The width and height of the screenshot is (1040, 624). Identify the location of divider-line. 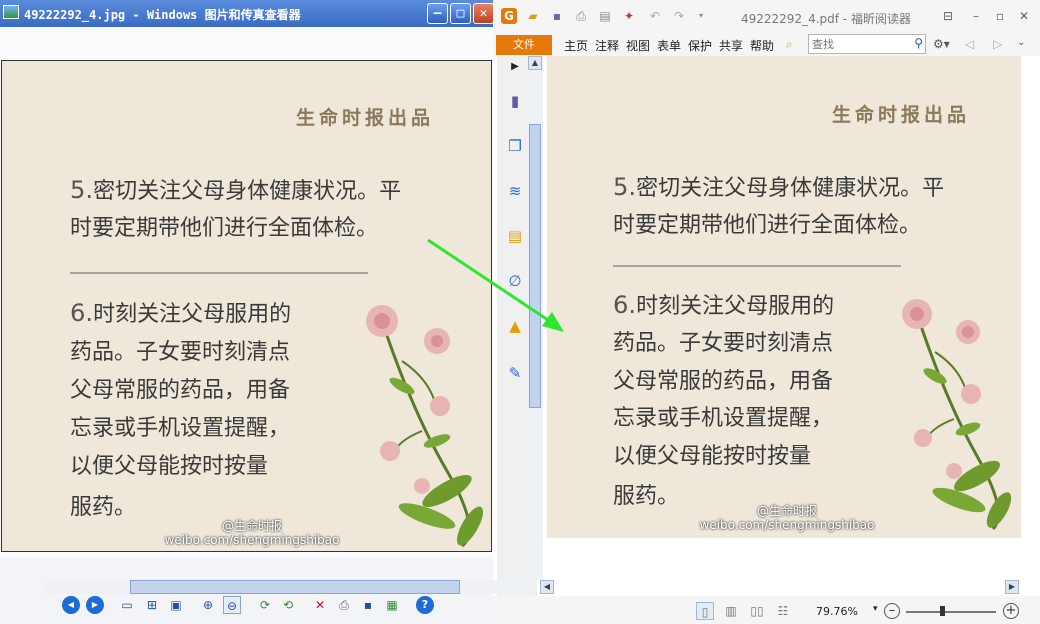
(219, 273).